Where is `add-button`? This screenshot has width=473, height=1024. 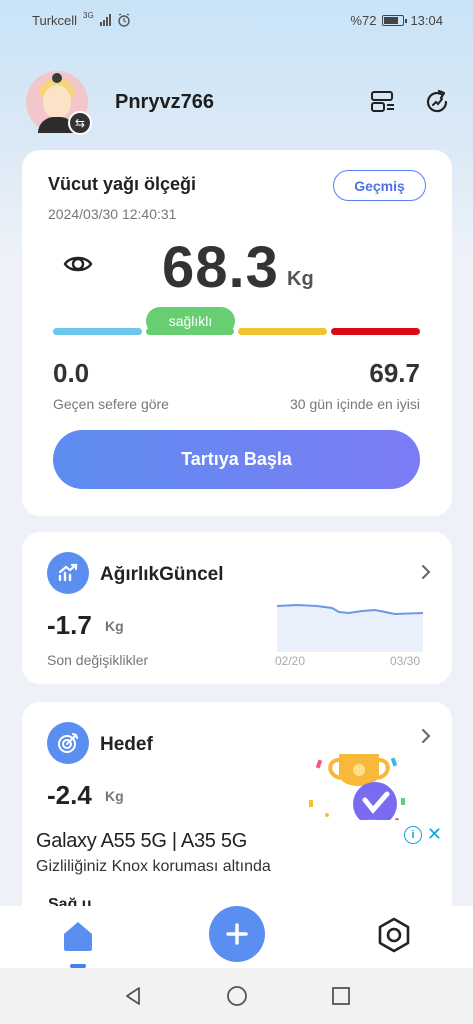 add-button is located at coordinates (237, 934).